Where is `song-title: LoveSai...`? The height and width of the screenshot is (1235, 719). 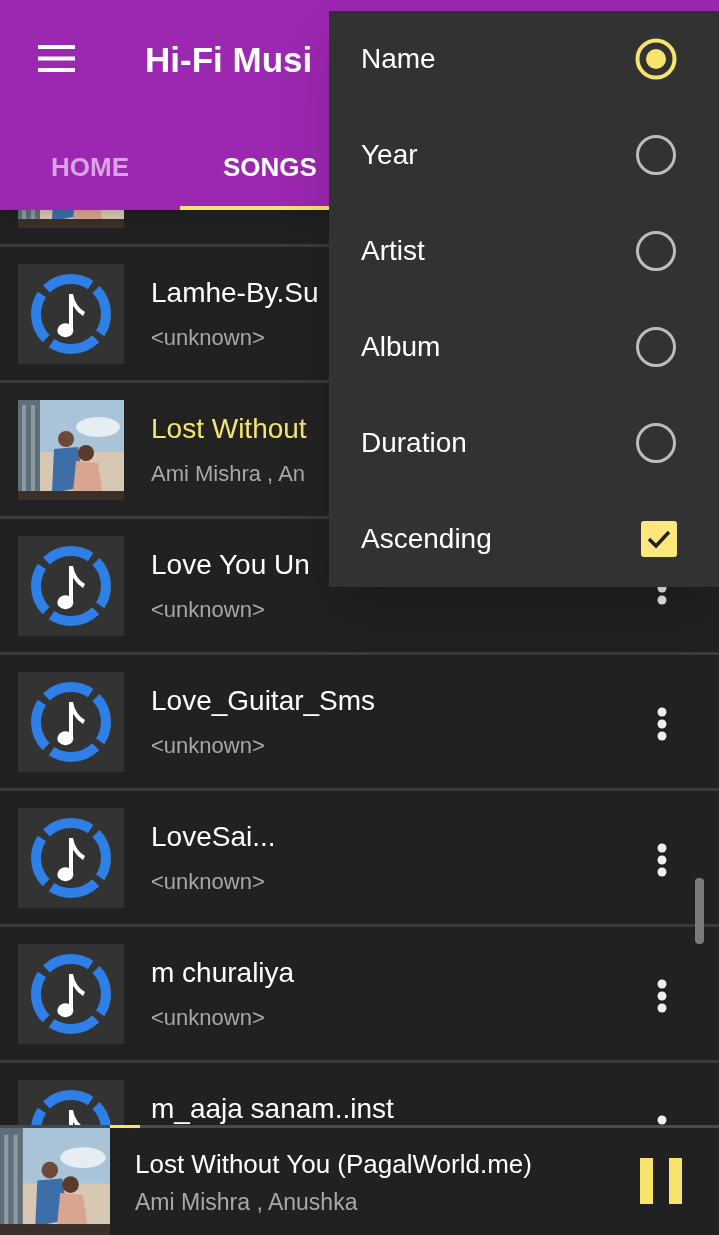
song-title: LoveSai... is located at coordinates (213, 837).